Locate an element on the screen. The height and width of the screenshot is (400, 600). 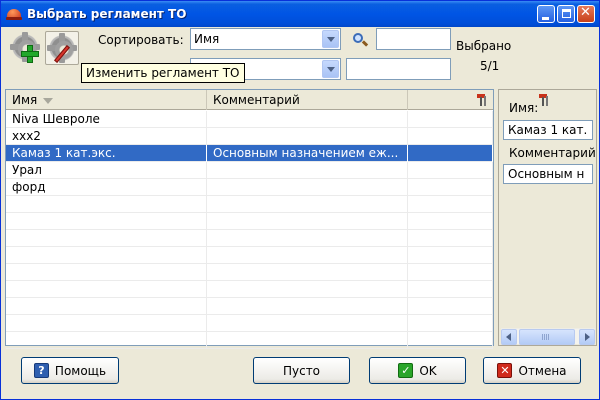
title-bar: Выбрать регламент ТО ✕ is located at coordinates (300, 14).